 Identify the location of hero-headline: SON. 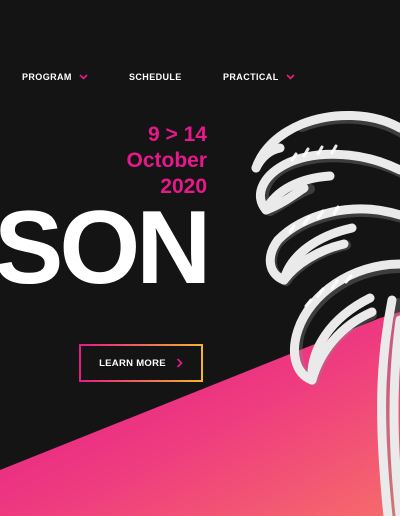
(105, 248).